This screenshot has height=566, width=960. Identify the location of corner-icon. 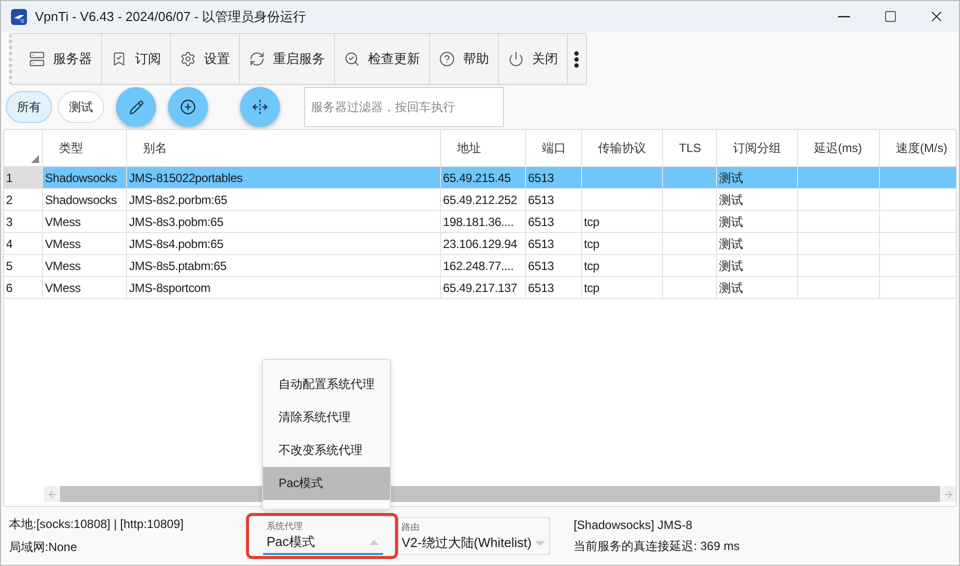
(35, 159).